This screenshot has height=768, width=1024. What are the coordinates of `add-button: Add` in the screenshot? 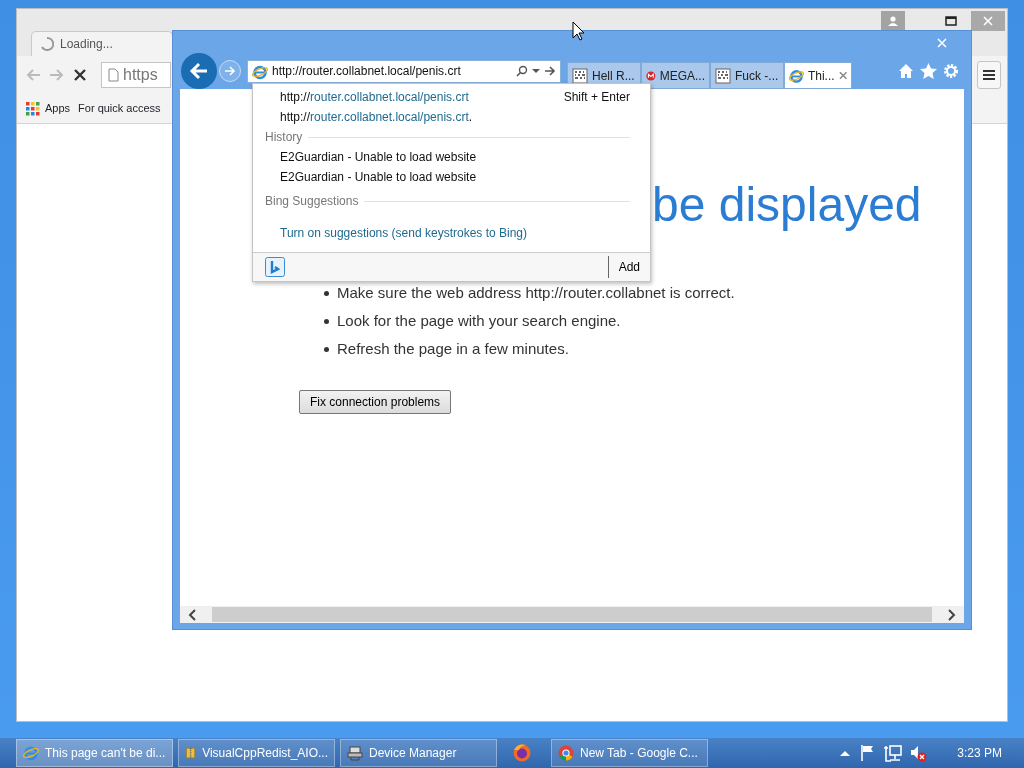 It's located at (623, 267).